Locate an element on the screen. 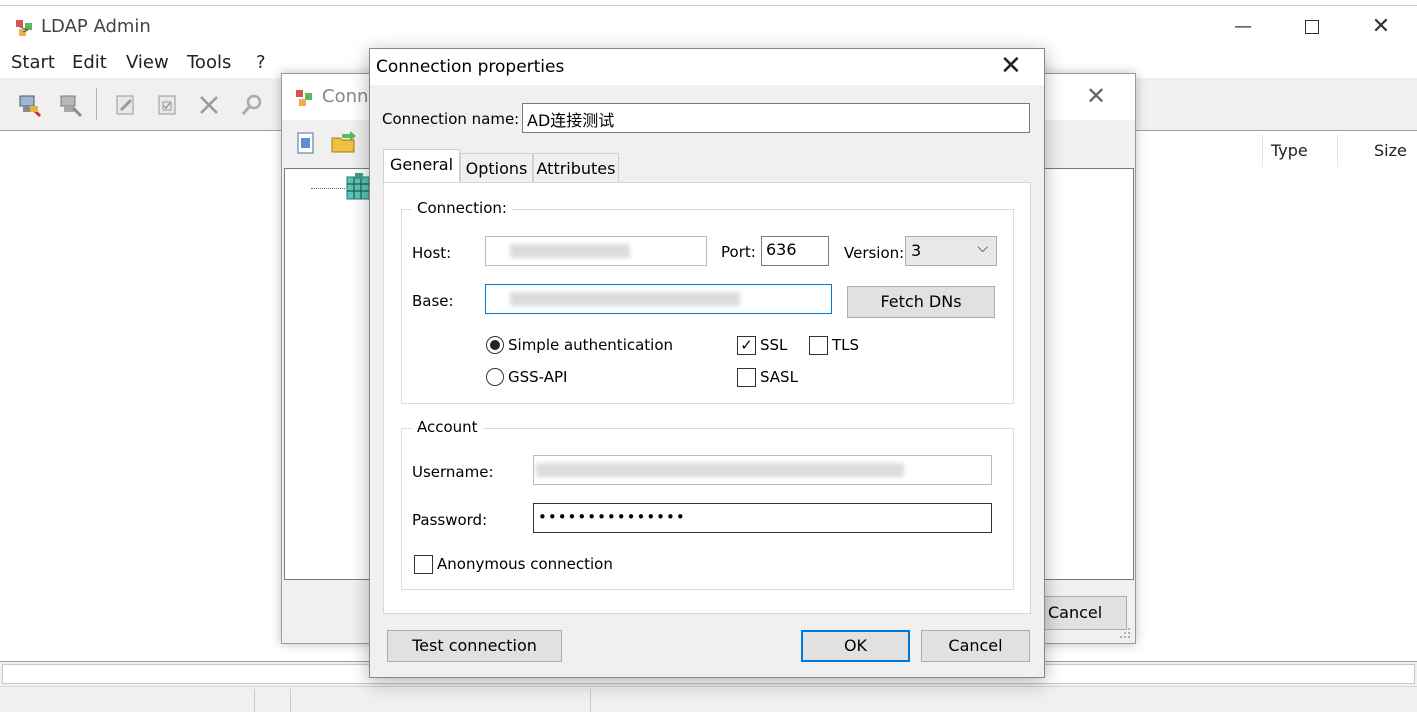 Image resolution: width=1417 pixels, height=712 pixels. resize-grip-icon is located at coordinates (1125, 633).